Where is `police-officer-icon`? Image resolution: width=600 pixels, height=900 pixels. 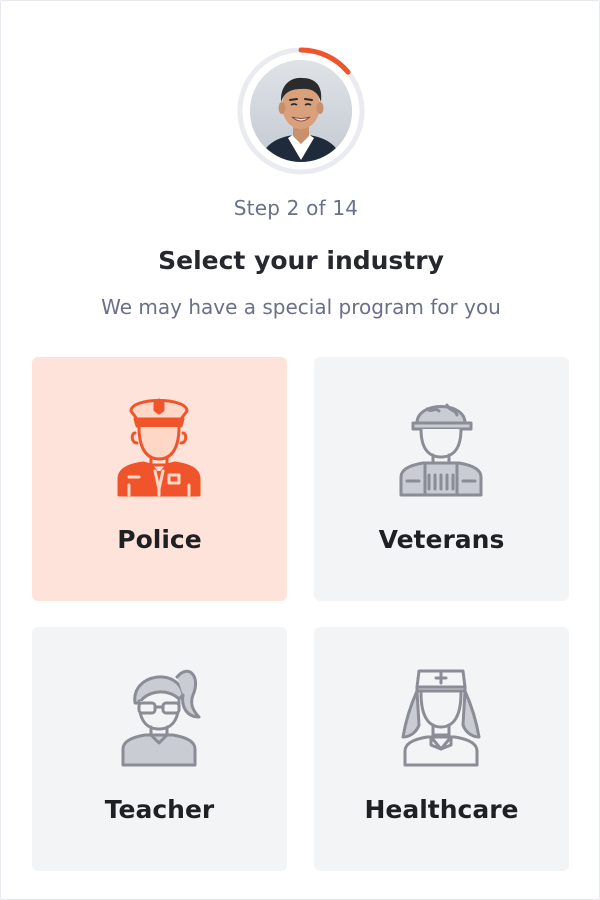
police-officer-icon is located at coordinates (159, 444).